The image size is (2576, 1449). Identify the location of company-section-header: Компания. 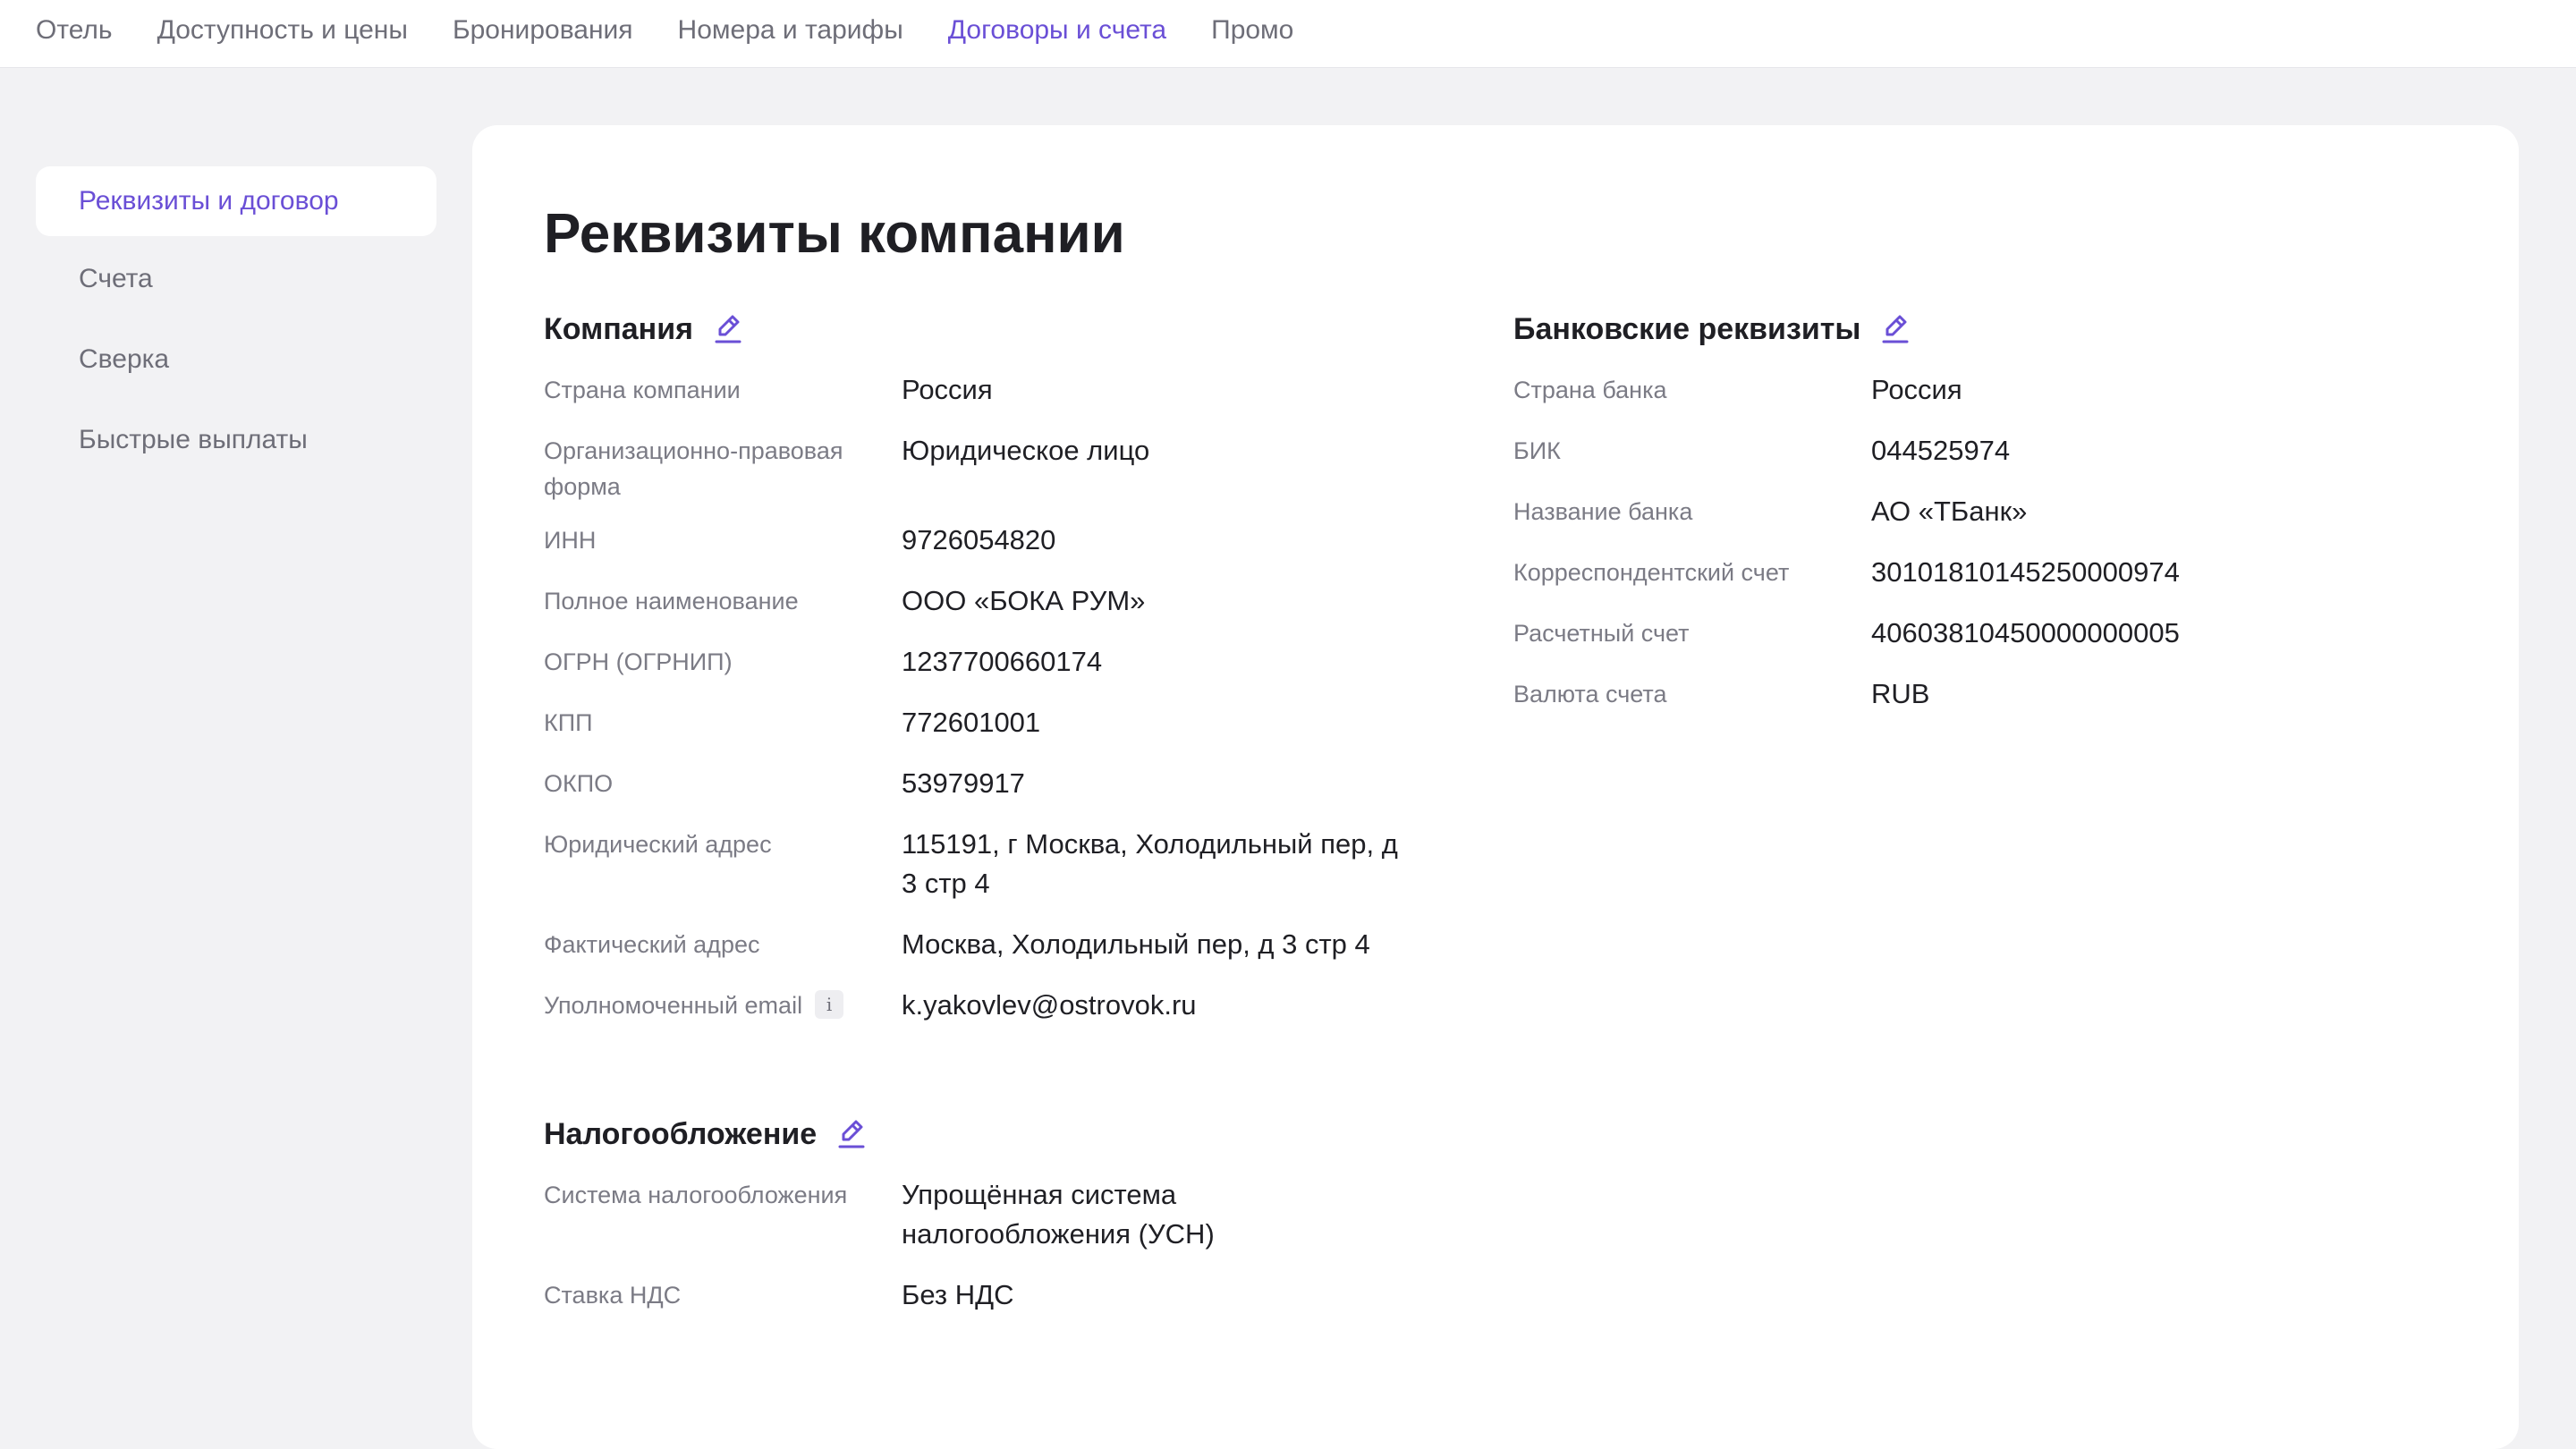
(991, 329).